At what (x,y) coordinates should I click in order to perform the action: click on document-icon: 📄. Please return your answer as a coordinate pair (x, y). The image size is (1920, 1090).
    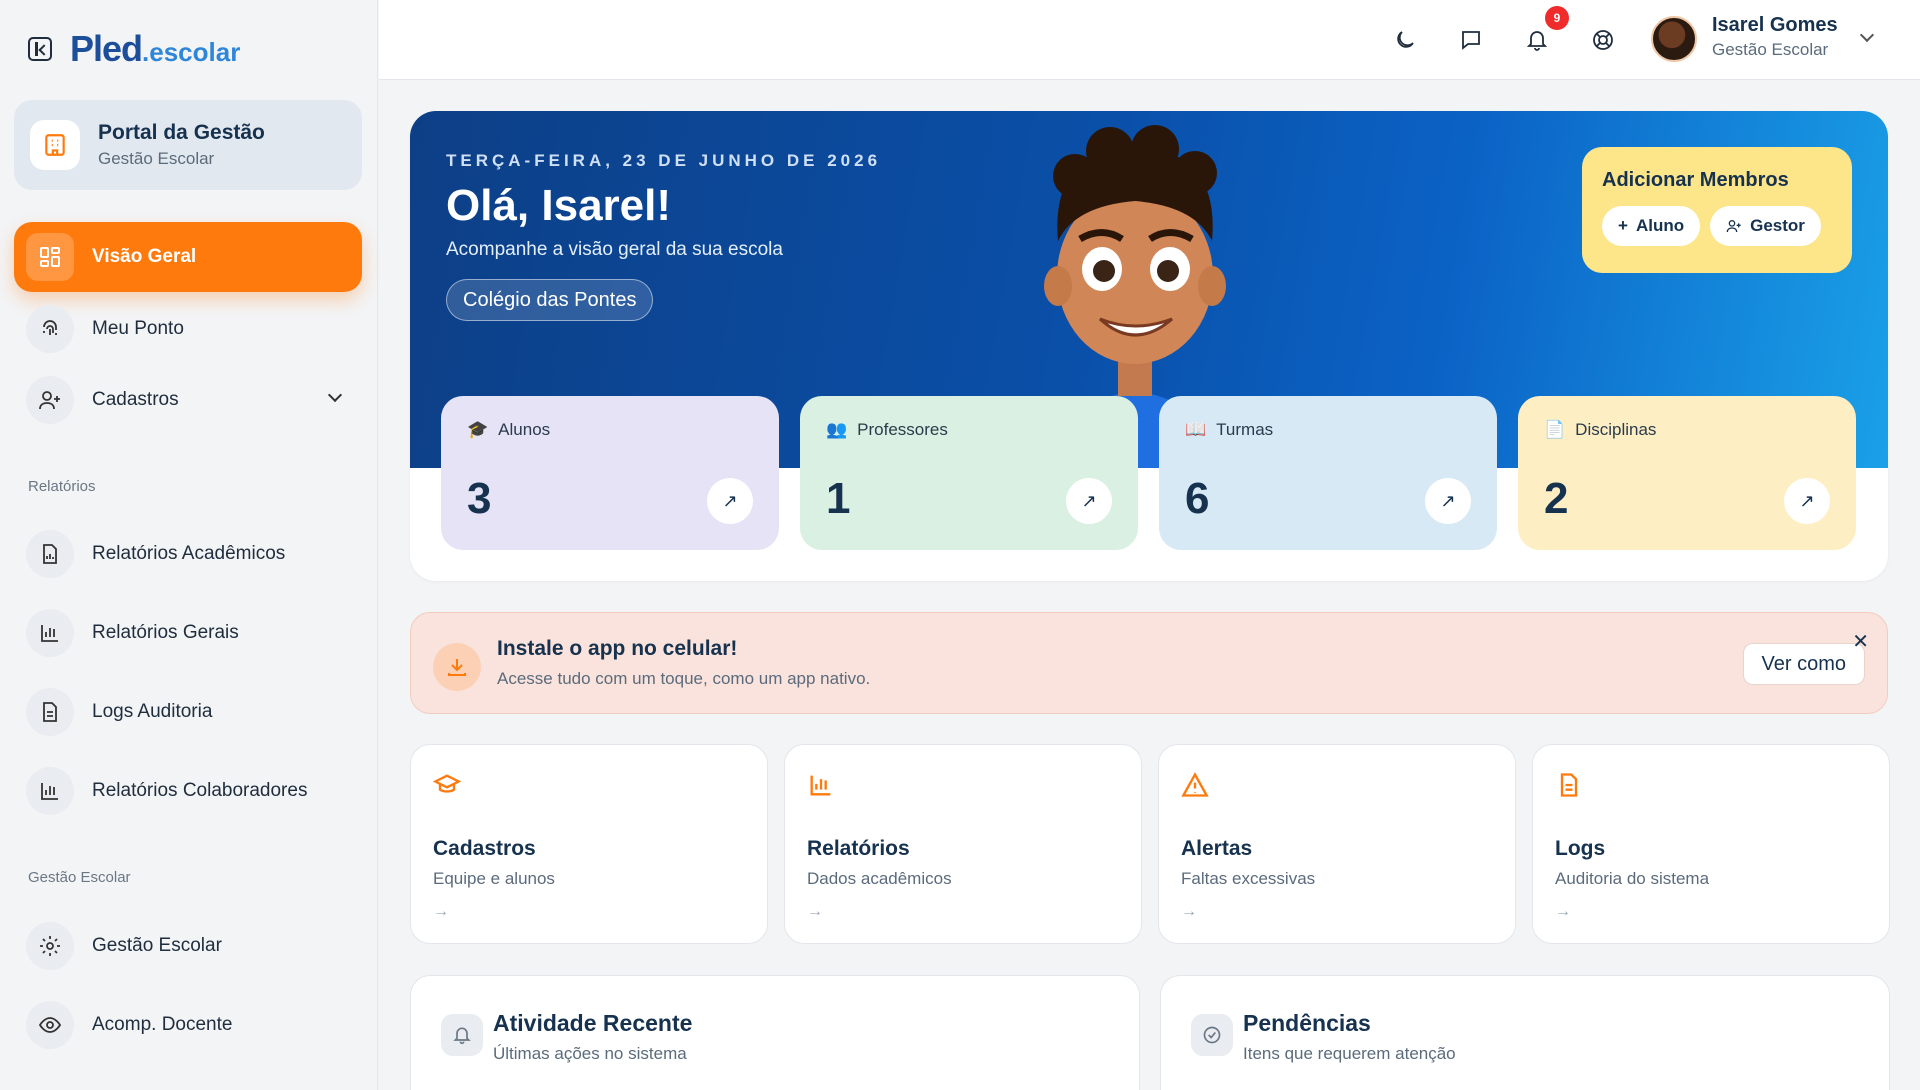
    Looking at the image, I should click on (1555, 429).